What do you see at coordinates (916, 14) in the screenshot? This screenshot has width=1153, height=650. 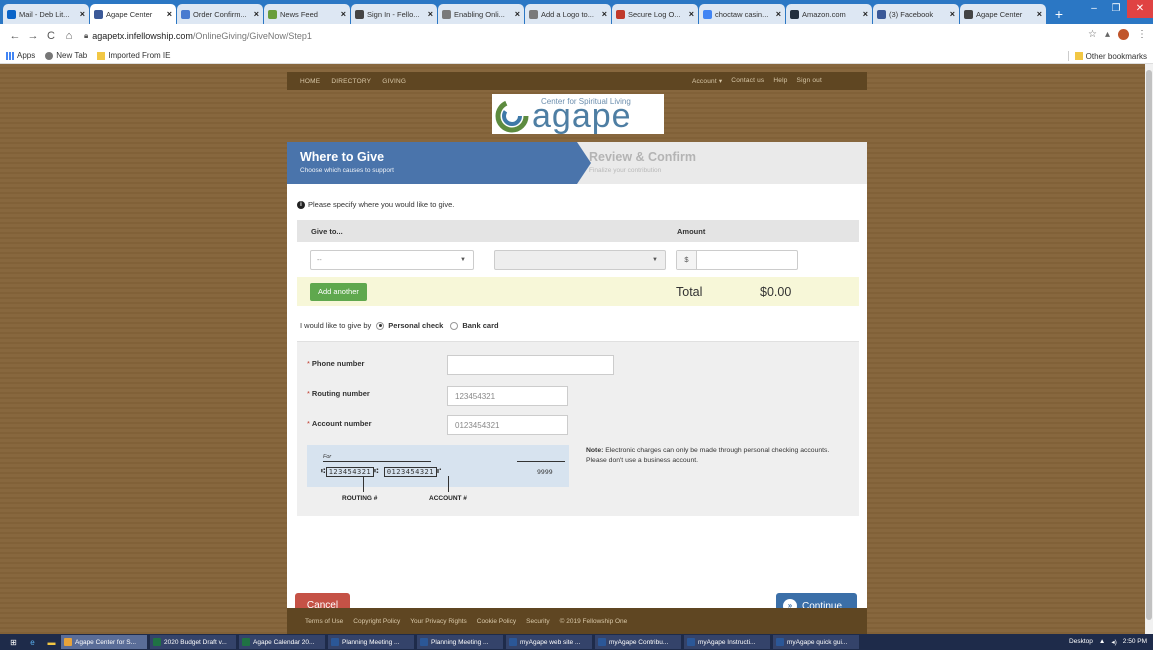 I see `browser-tab: (3) Facebook ×` at bounding box center [916, 14].